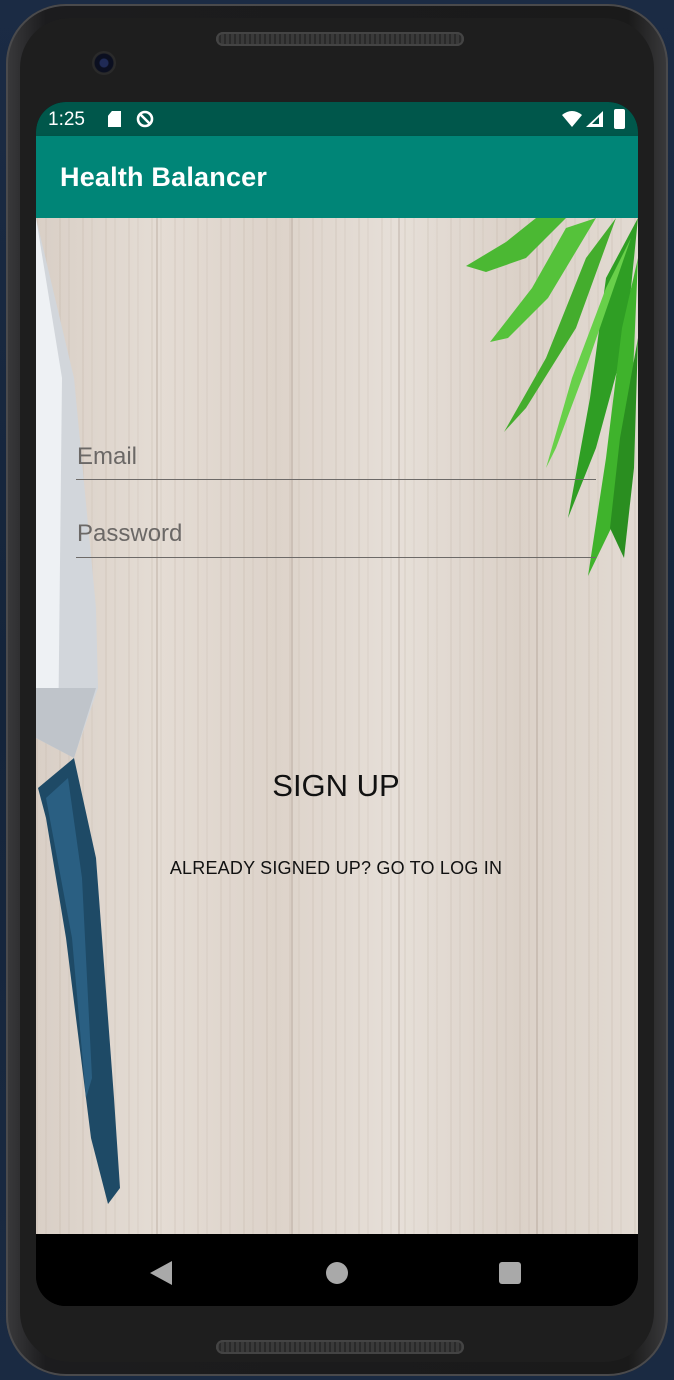 Image resolution: width=674 pixels, height=1380 pixels. I want to click on status-bar: 1:25, so click(337, 119).